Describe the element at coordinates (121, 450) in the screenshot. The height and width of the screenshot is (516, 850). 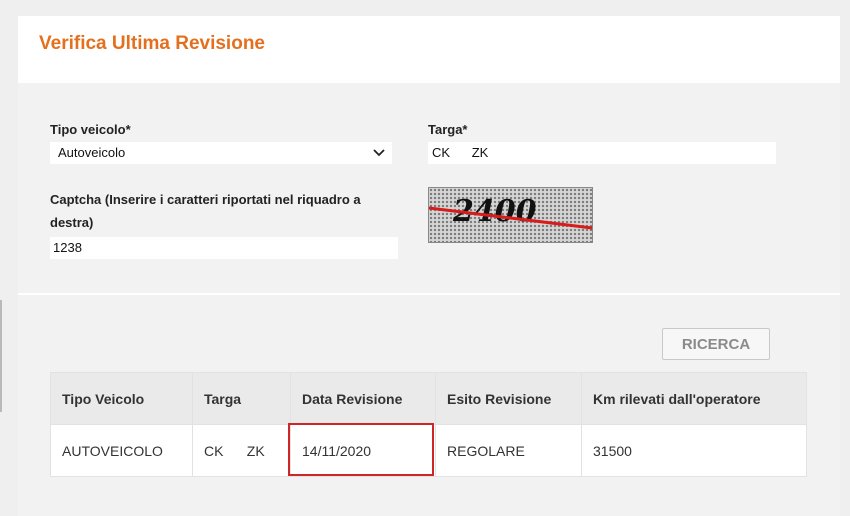
I see `cell-vehicle-type: AUTOVEICOLO` at that location.